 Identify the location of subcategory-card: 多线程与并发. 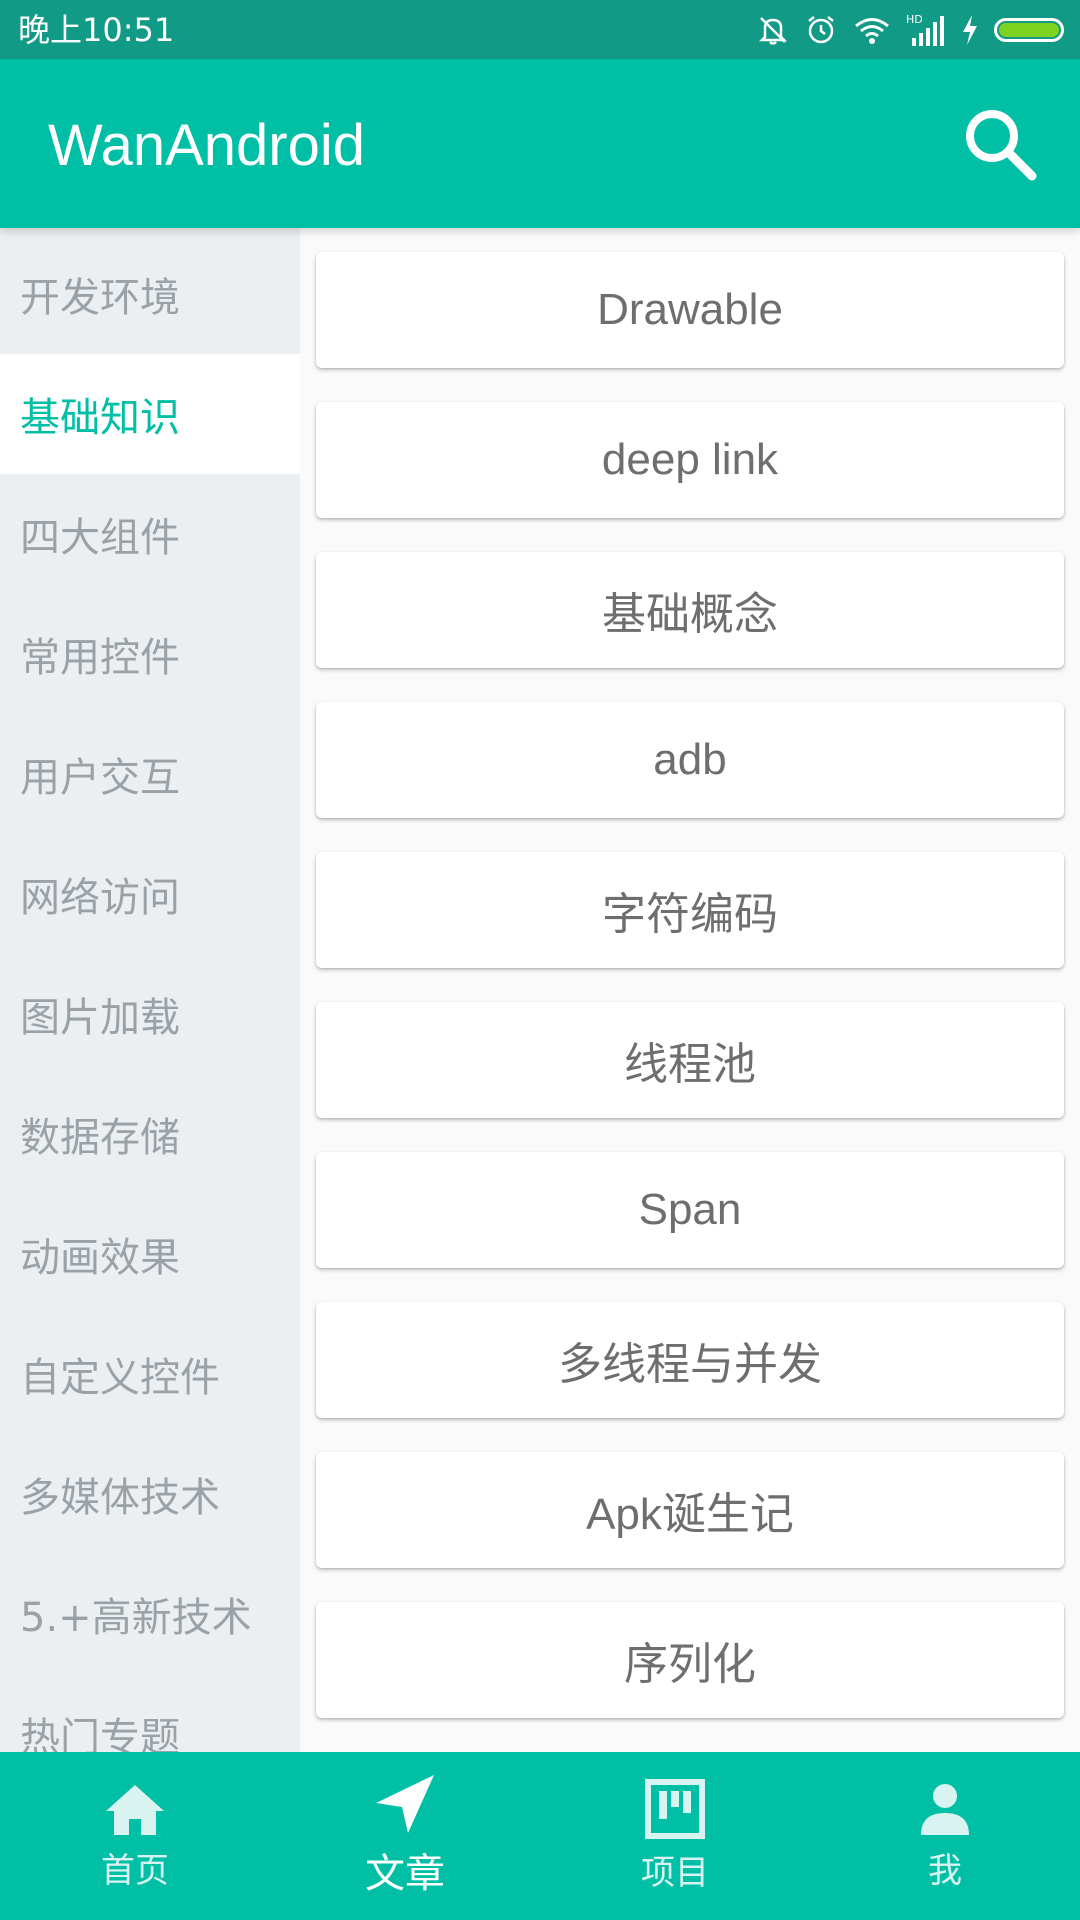
(690, 1360).